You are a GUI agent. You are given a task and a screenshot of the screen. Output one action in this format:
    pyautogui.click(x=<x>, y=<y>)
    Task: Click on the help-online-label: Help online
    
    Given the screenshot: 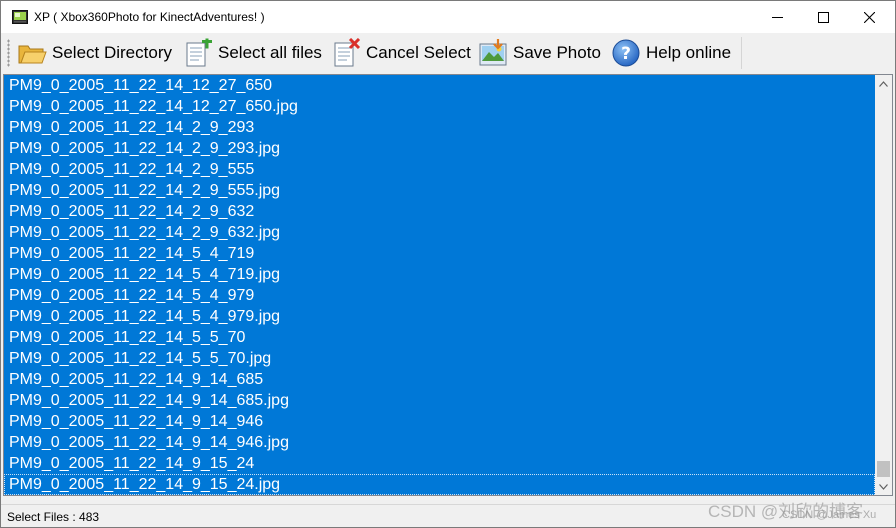 What is the action you would take?
    pyautogui.click(x=689, y=52)
    